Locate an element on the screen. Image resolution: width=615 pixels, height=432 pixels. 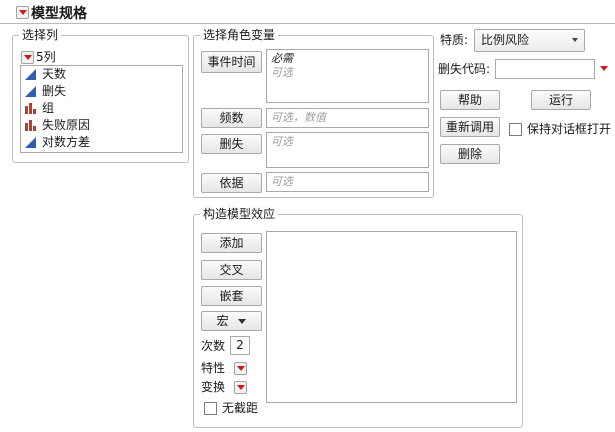
help-button: 帮助 is located at coordinates (470, 100).